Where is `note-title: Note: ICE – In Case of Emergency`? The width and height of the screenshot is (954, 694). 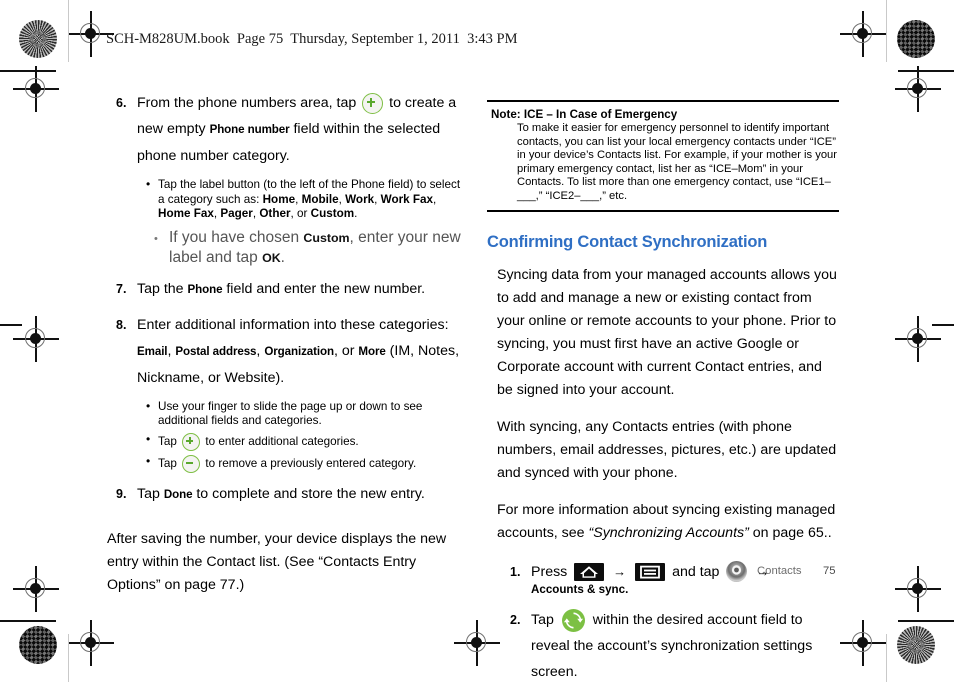 note-title: Note: ICE – In Case of Emergency is located at coordinates (584, 114).